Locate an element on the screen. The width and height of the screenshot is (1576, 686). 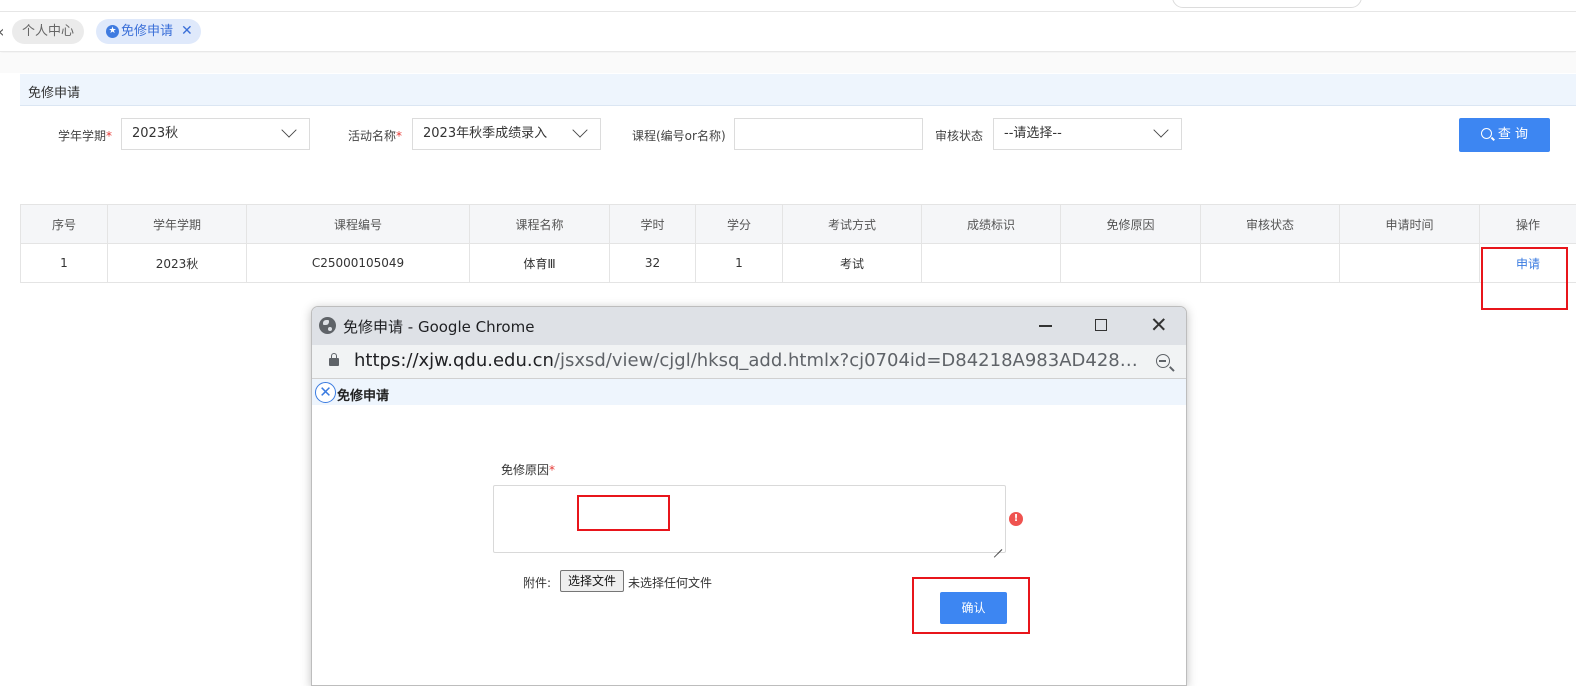
col-header: 课程名称 is located at coordinates (540, 224).